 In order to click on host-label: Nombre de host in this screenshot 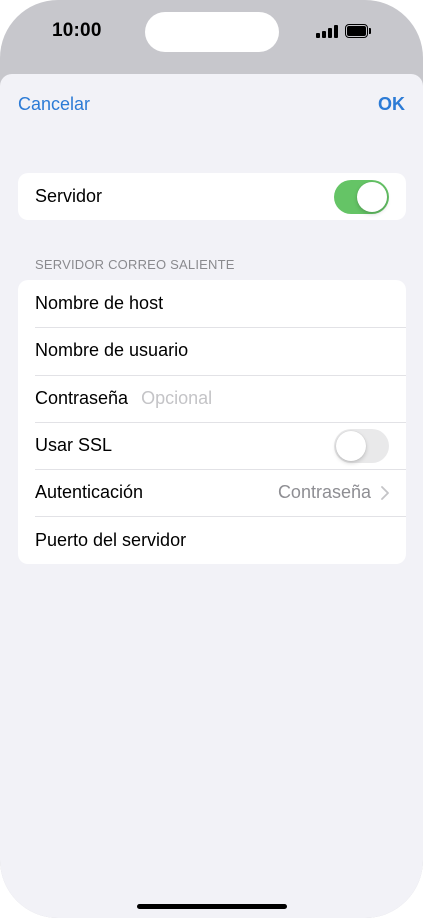, I will do `click(99, 303)`.